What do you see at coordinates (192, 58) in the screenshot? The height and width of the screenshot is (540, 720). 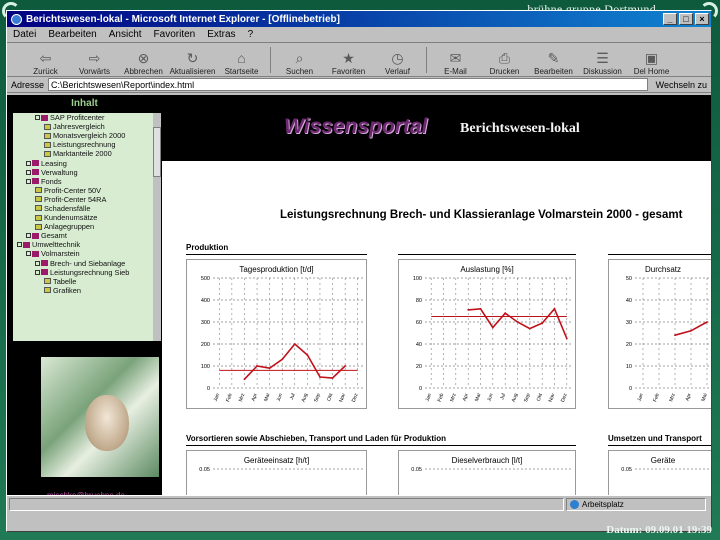 I see `refresh-icon: ↻` at bounding box center [192, 58].